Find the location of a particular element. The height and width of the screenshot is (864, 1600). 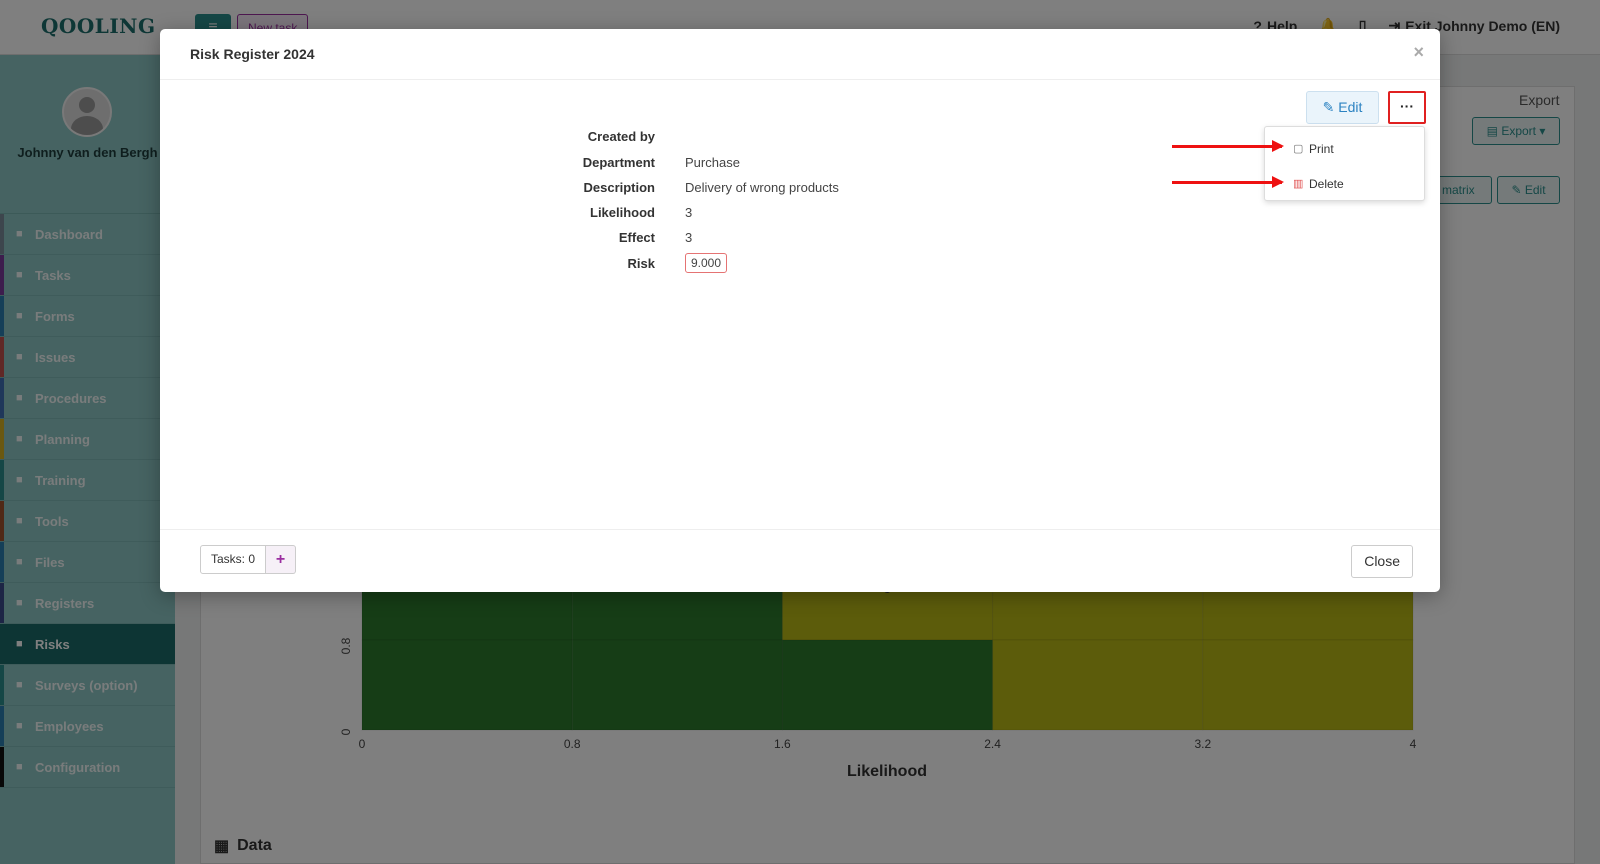

delete-label: Delete is located at coordinates (1326, 184).